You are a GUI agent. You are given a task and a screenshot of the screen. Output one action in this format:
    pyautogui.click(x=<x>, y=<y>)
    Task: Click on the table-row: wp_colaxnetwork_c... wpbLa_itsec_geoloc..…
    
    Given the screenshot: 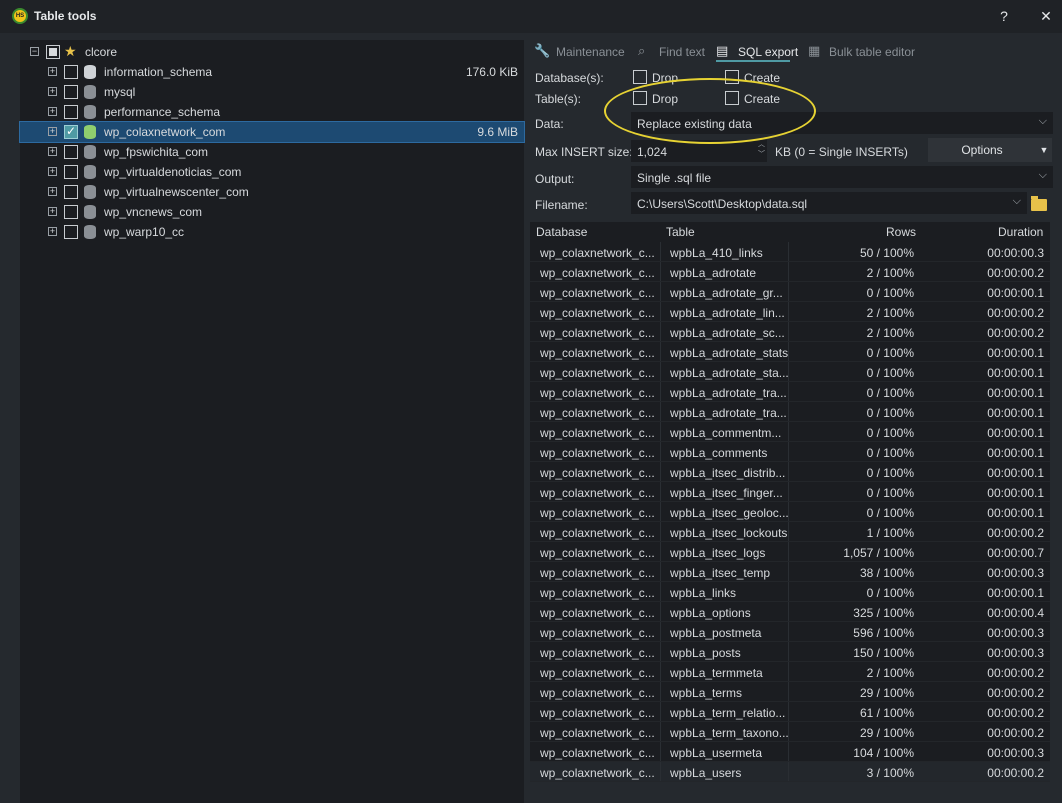 What is the action you would take?
    pyautogui.click(x=790, y=512)
    